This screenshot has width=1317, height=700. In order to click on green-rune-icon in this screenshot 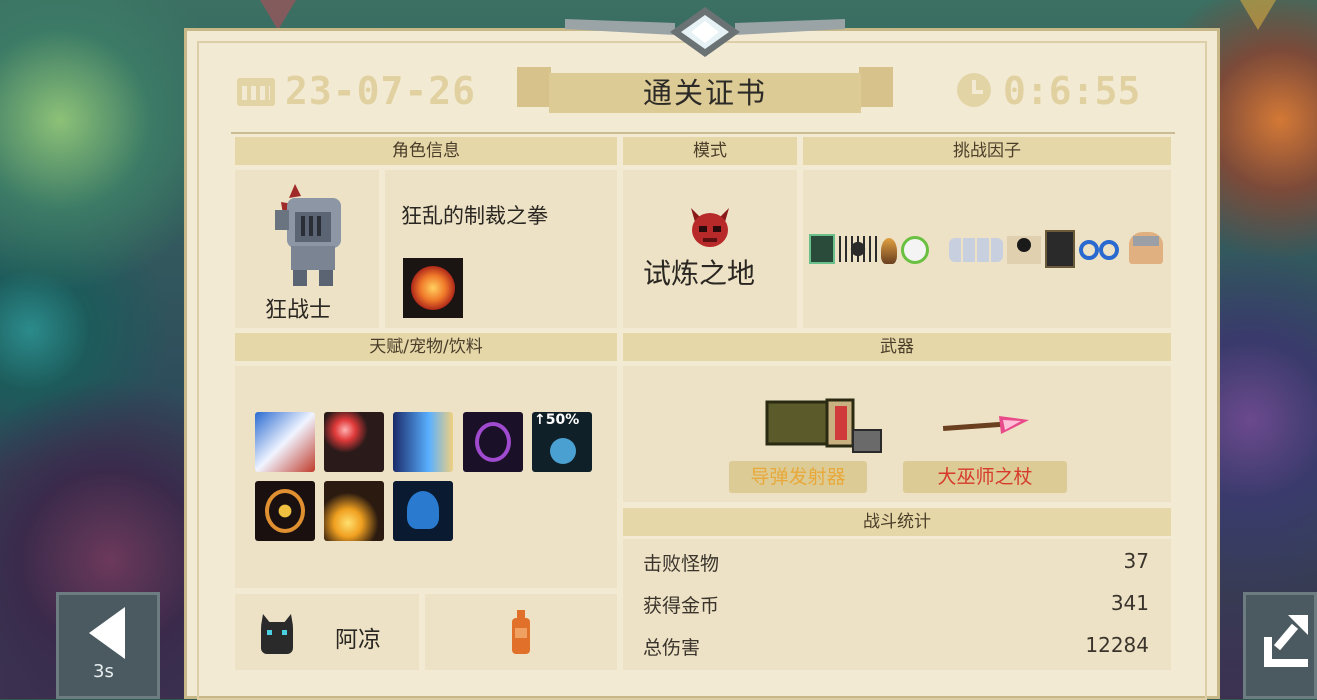, I will do `click(822, 249)`.